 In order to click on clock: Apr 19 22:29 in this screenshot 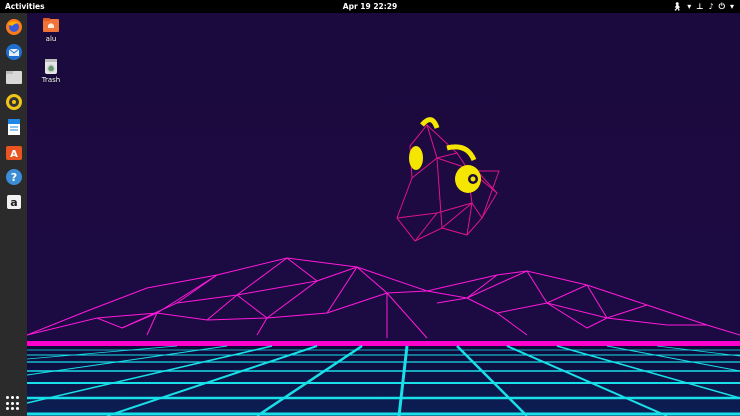, I will do `click(370, 6)`.